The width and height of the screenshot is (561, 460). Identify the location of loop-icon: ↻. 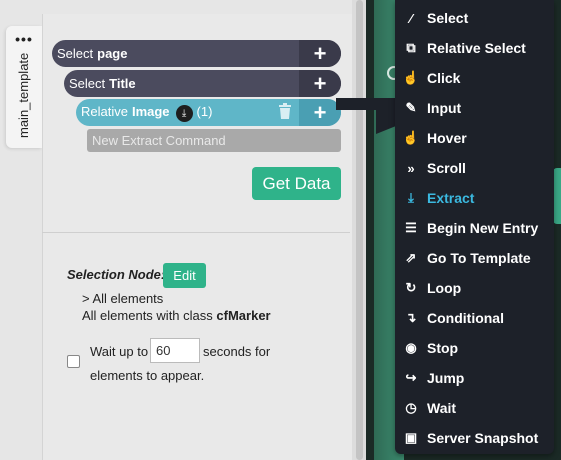
(411, 287).